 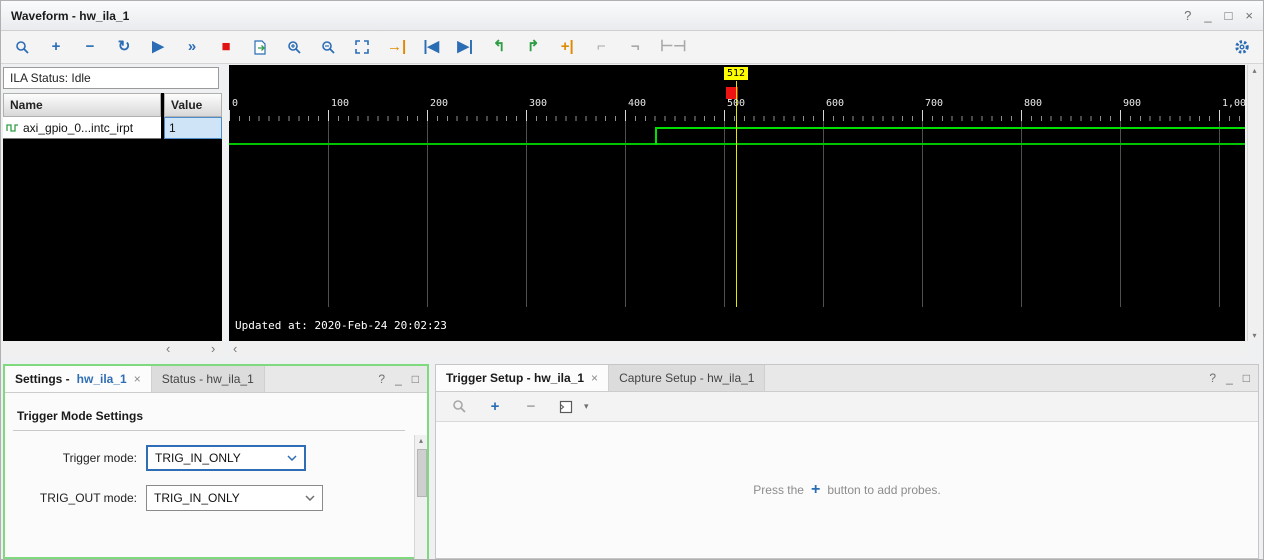 I want to click on waveform-hscrollbar: ‹, so click(x=737, y=349).